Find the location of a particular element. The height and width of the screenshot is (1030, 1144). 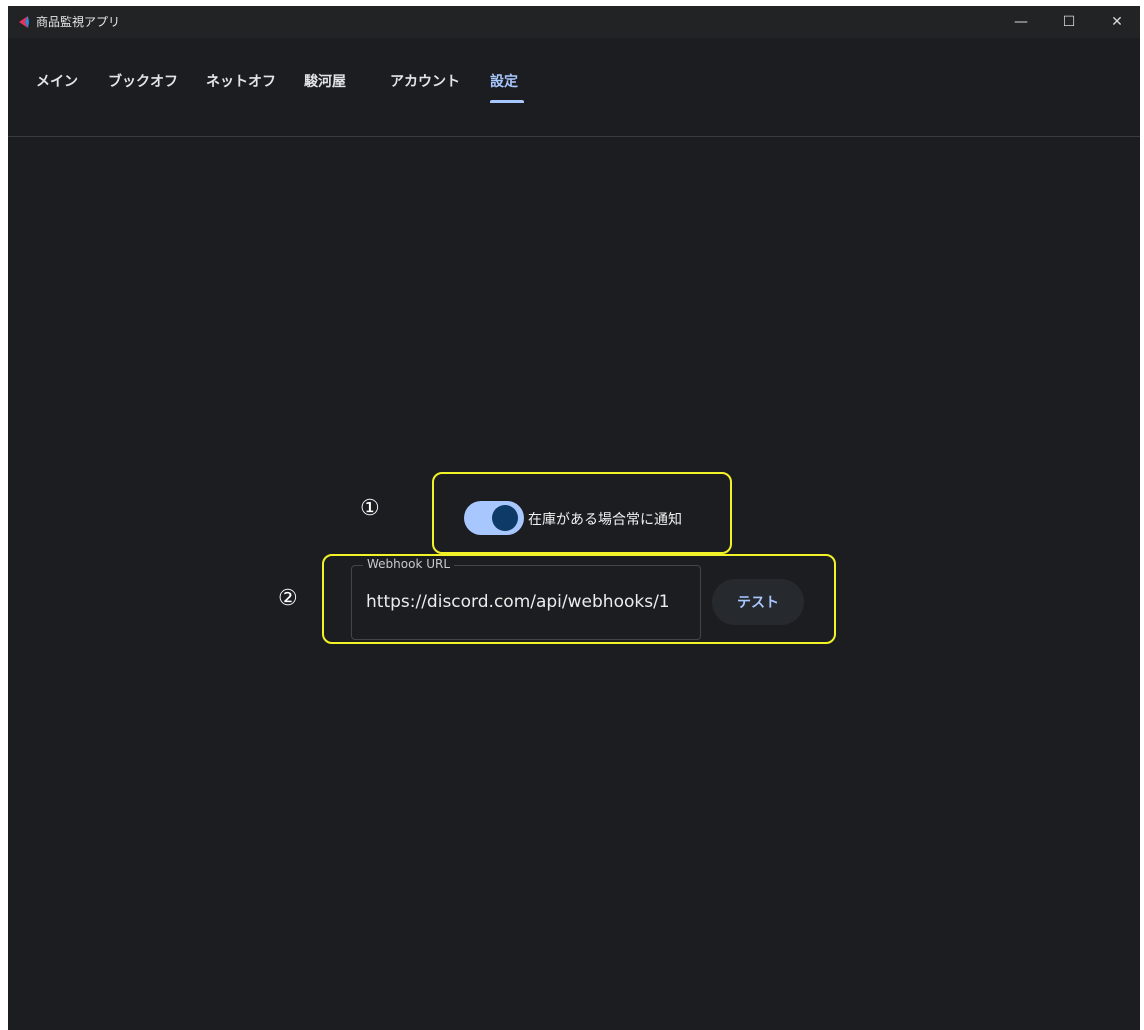

app-logo-icon is located at coordinates (24, 22).